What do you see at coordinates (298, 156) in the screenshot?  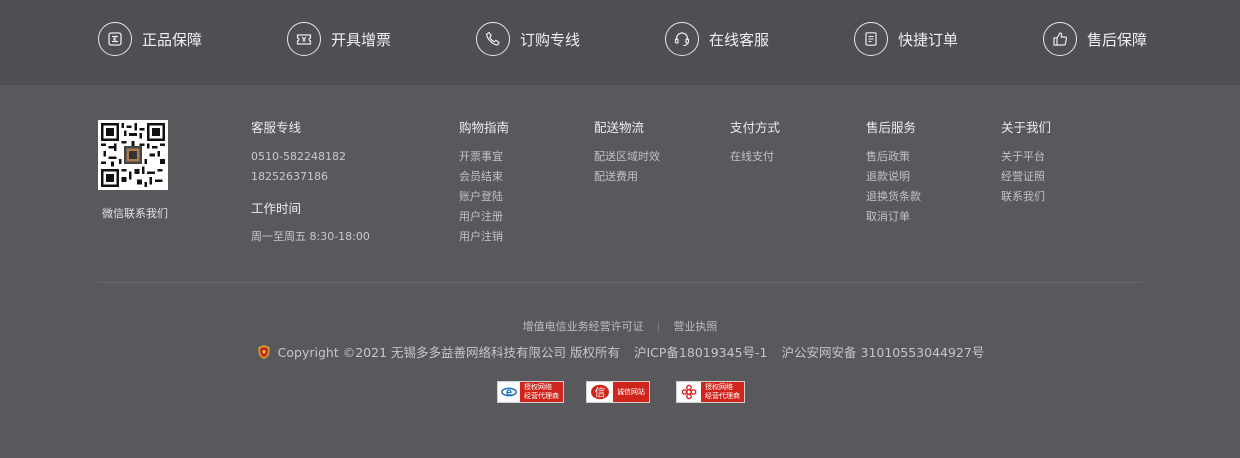 I see `service-phone: 0510-582248182` at bounding box center [298, 156].